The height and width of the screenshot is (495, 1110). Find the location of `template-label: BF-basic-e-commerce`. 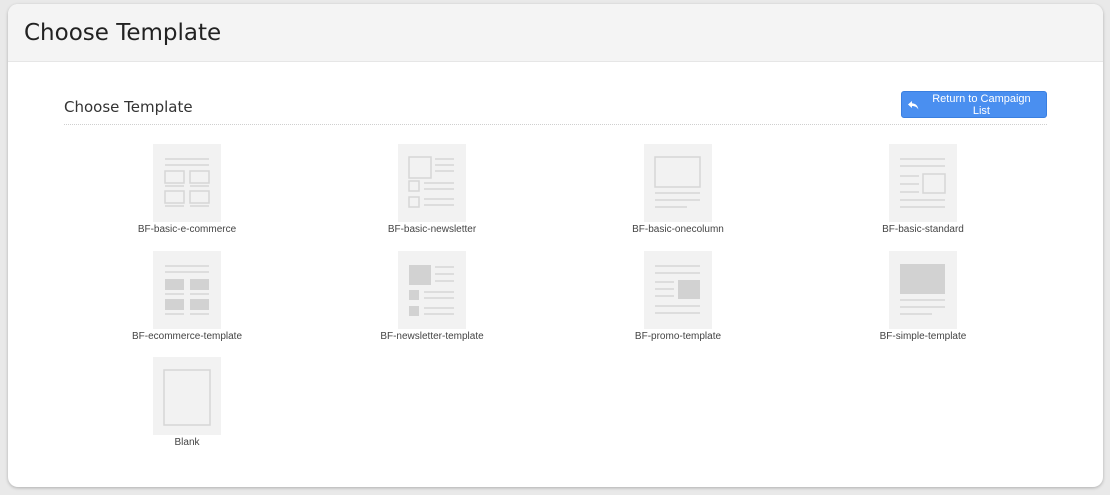

template-label: BF-basic-e-commerce is located at coordinates (187, 229).